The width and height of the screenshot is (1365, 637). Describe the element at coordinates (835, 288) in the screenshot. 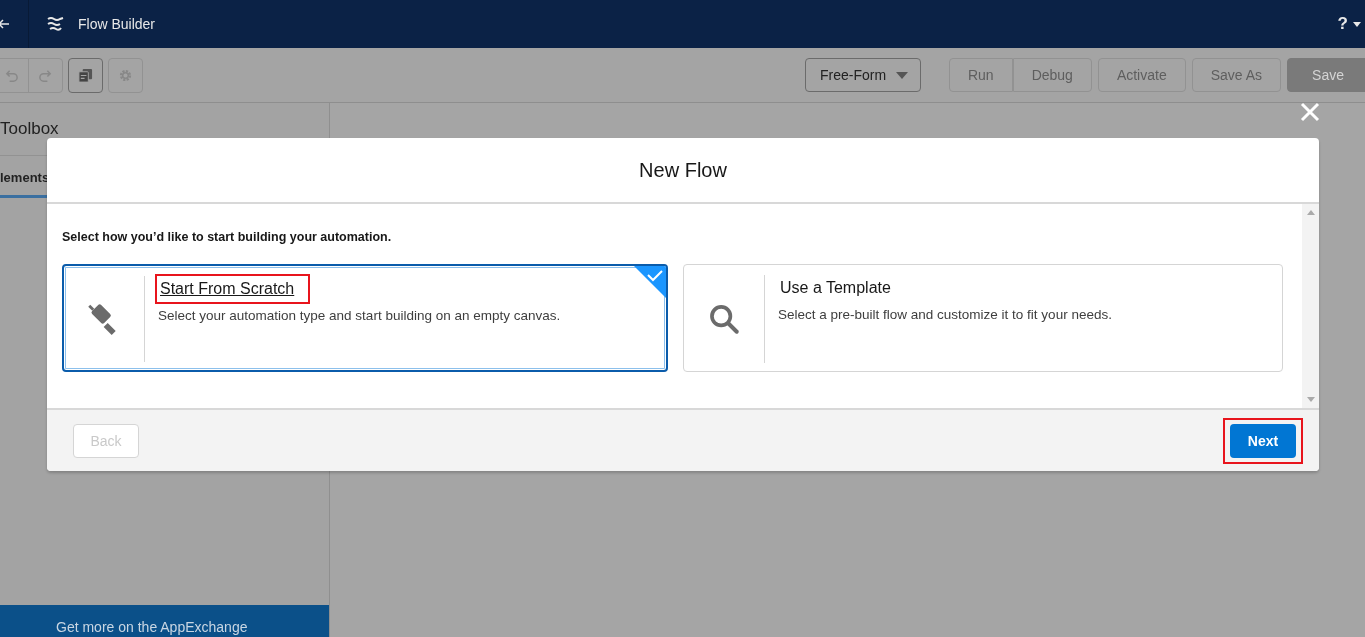

I see `option-title: Use a Template` at that location.